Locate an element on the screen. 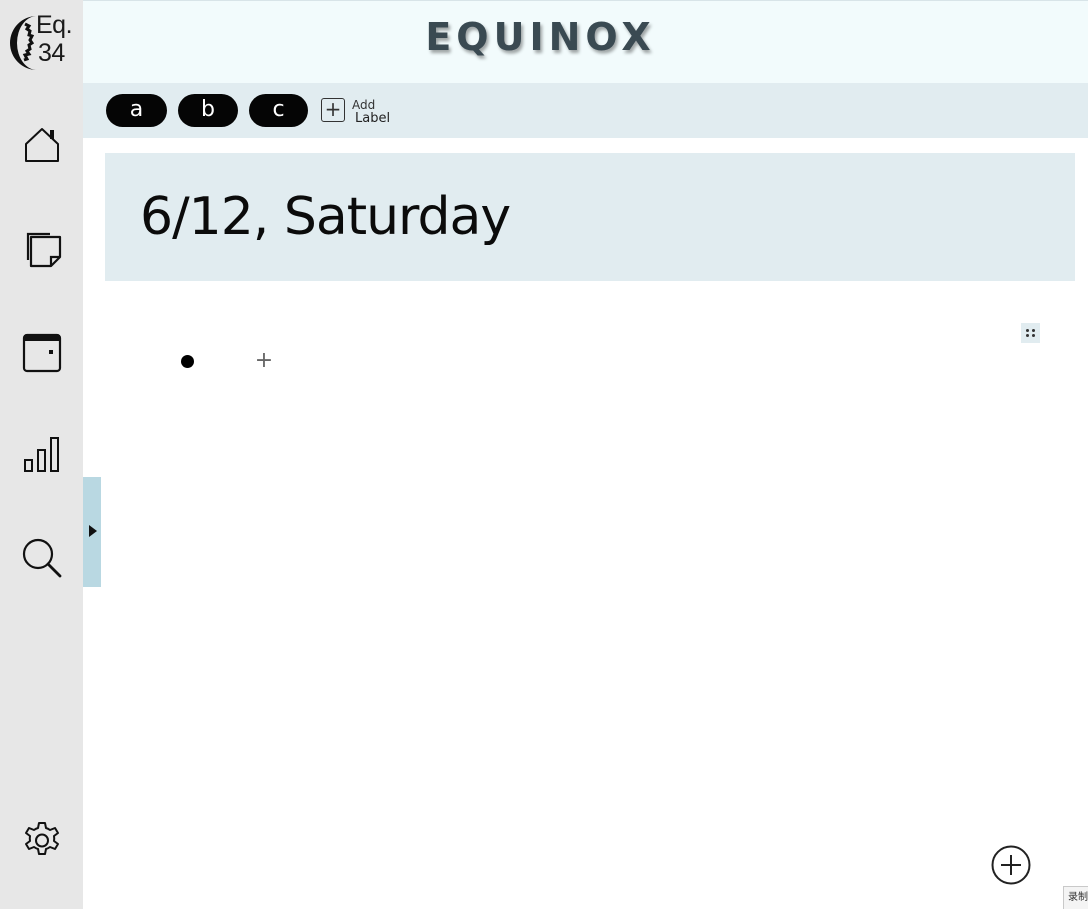 The height and width of the screenshot is (909, 1088). list-bullet-icon is located at coordinates (187, 361).